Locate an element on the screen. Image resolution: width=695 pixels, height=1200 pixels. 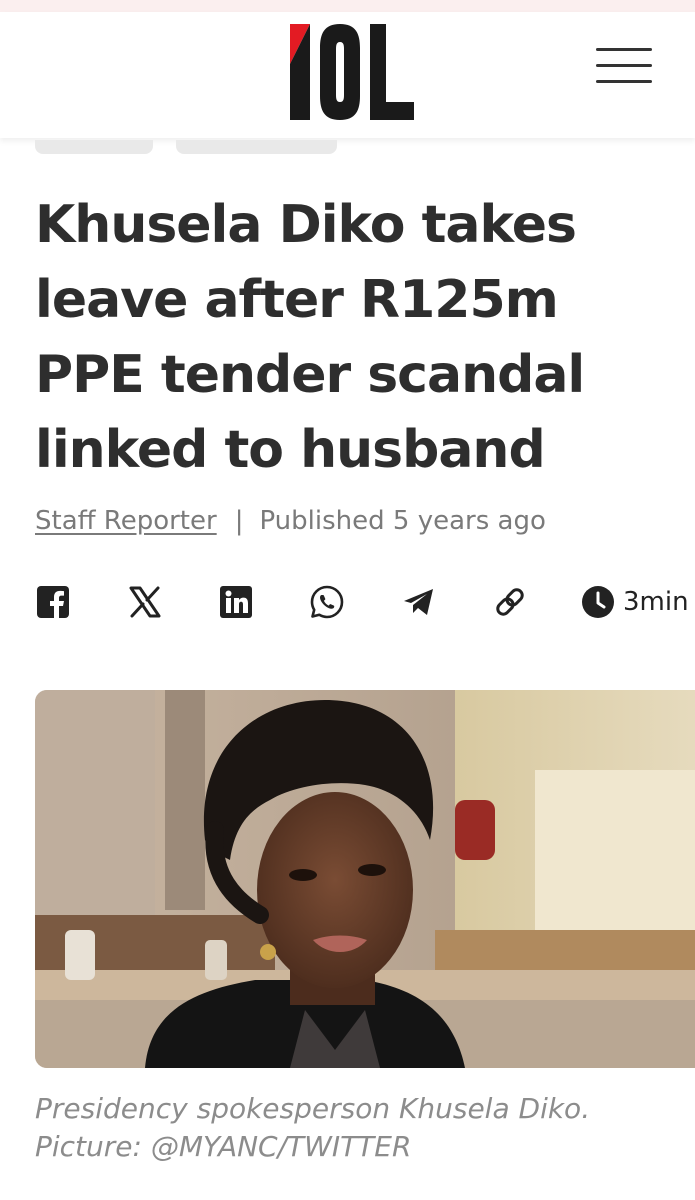
headline-line: Khusela Diko takes is located at coordinates (306, 225).